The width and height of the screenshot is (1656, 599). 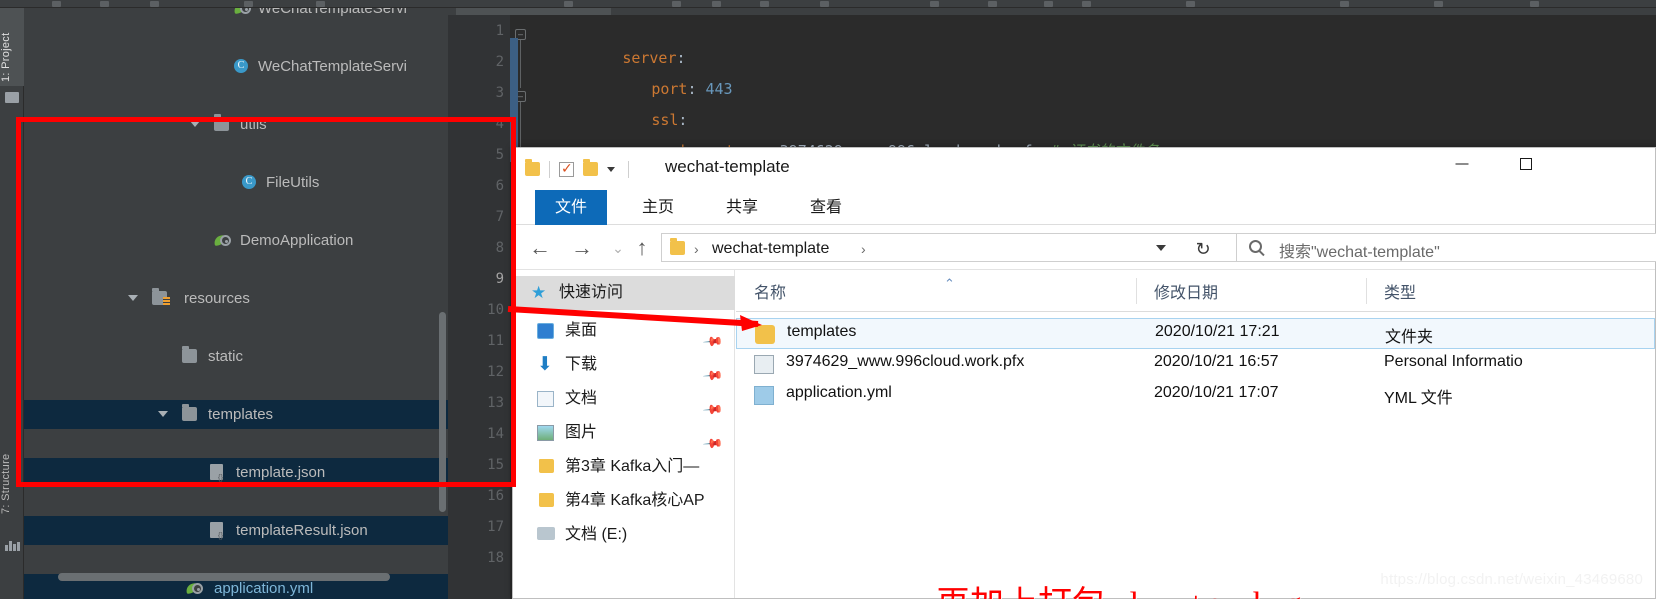 I want to click on line-number: 9, so click(x=499, y=279).